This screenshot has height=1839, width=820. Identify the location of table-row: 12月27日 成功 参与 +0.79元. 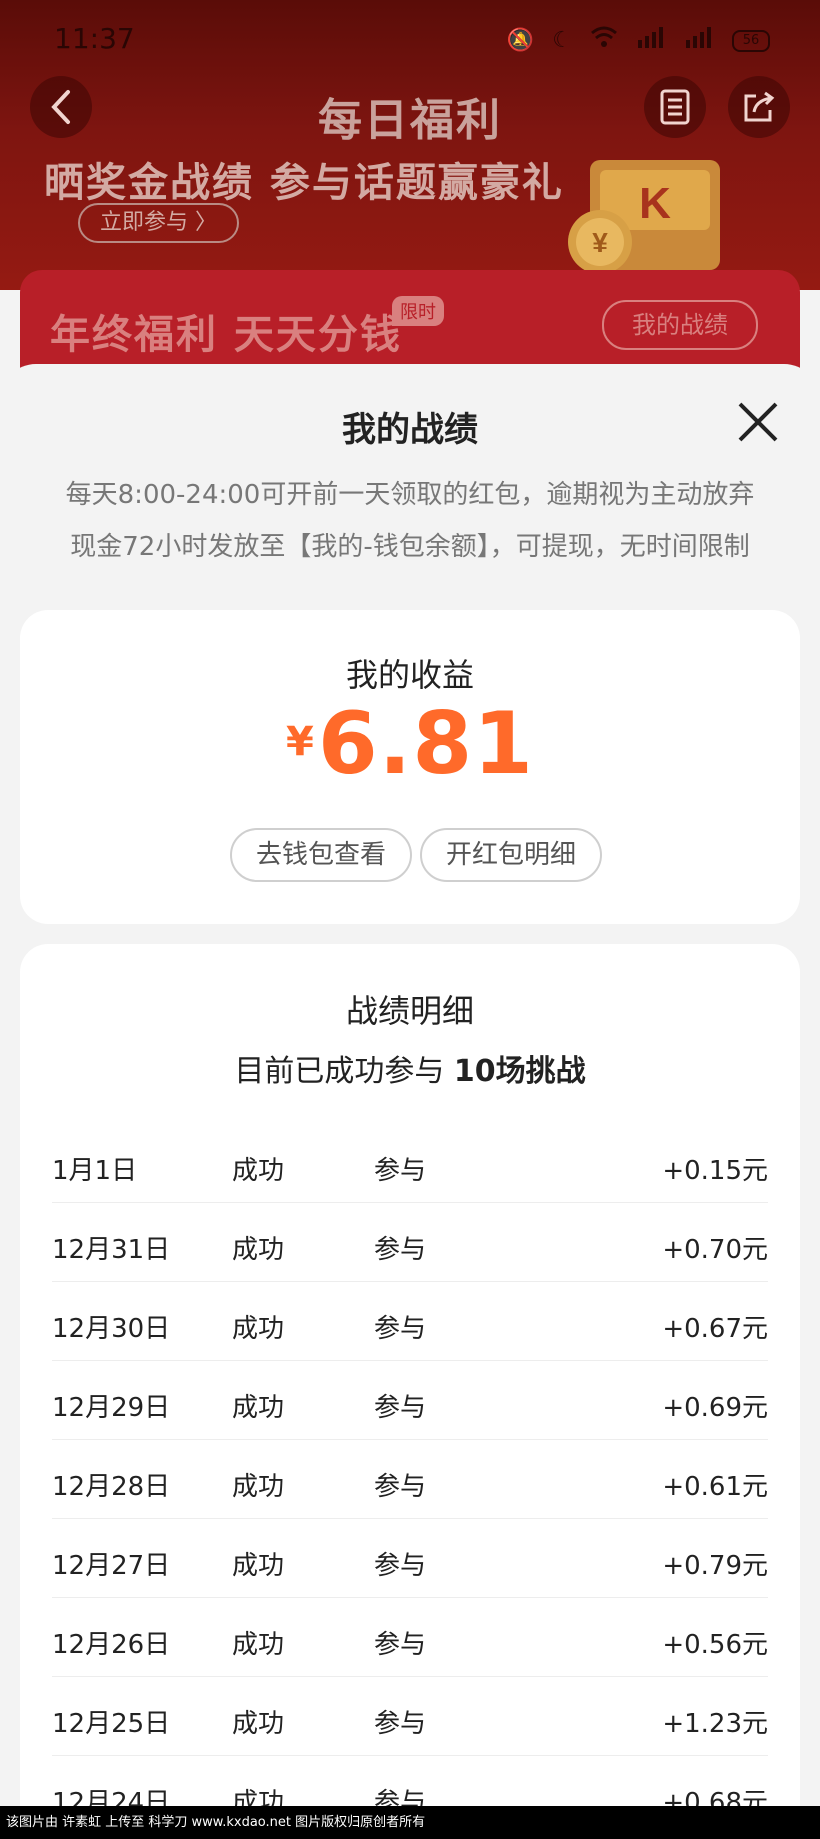
(410, 1558).